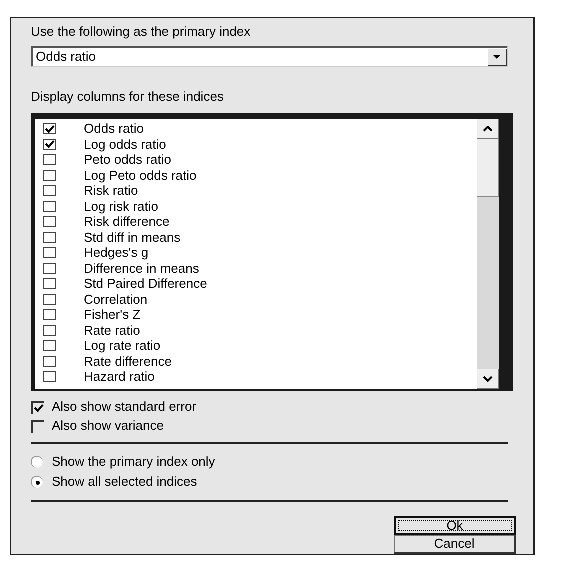  What do you see at coordinates (455, 525) in the screenshot?
I see `ok-button: Ok` at bounding box center [455, 525].